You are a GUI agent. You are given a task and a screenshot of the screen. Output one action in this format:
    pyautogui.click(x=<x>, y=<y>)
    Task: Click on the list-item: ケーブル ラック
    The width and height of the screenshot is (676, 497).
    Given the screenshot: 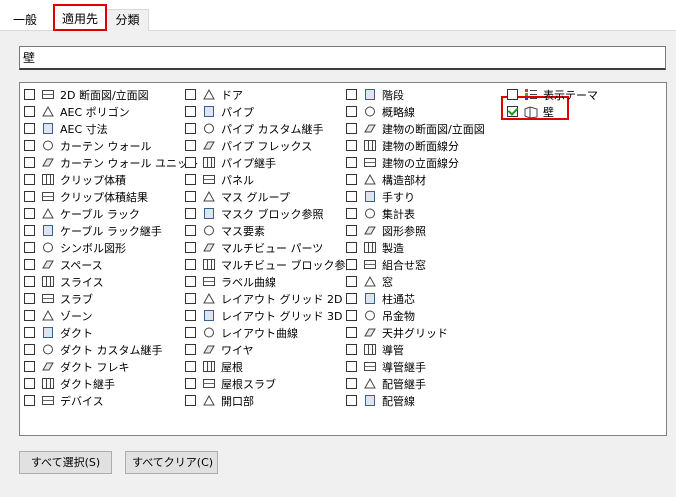 What is the action you would take?
    pyautogui.click(x=82, y=213)
    